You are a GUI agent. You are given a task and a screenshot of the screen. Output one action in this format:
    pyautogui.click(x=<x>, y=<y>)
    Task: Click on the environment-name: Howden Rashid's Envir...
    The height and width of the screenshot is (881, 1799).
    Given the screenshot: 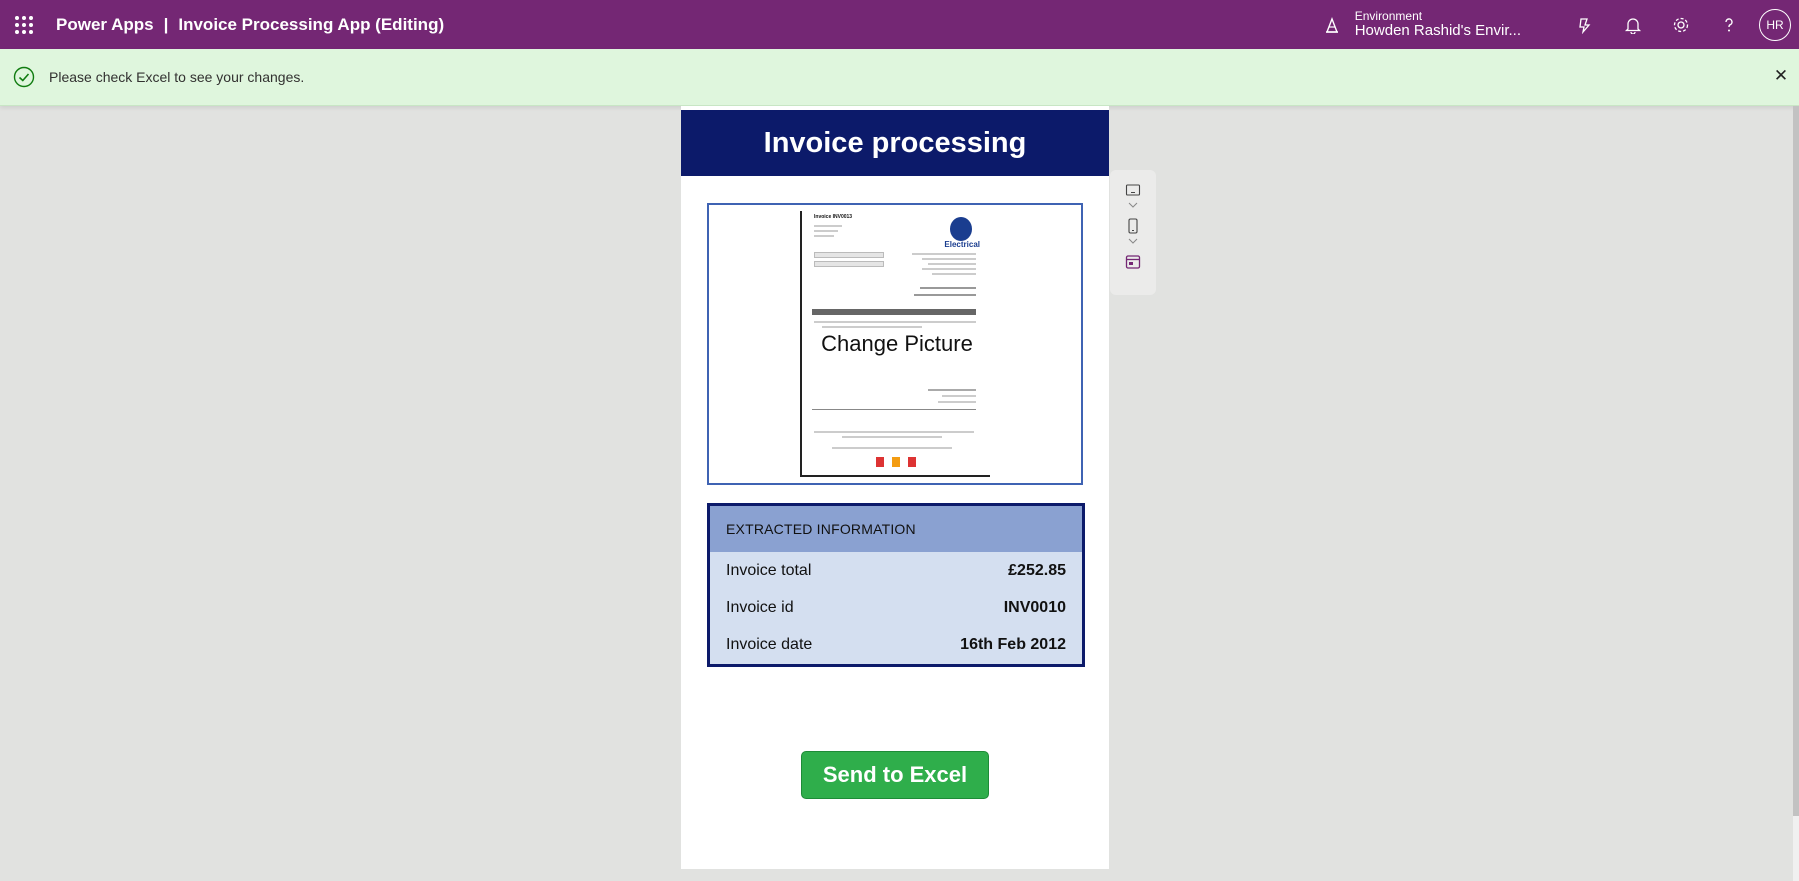 What is the action you would take?
    pyautogui.click(x=1437, y=30)
    